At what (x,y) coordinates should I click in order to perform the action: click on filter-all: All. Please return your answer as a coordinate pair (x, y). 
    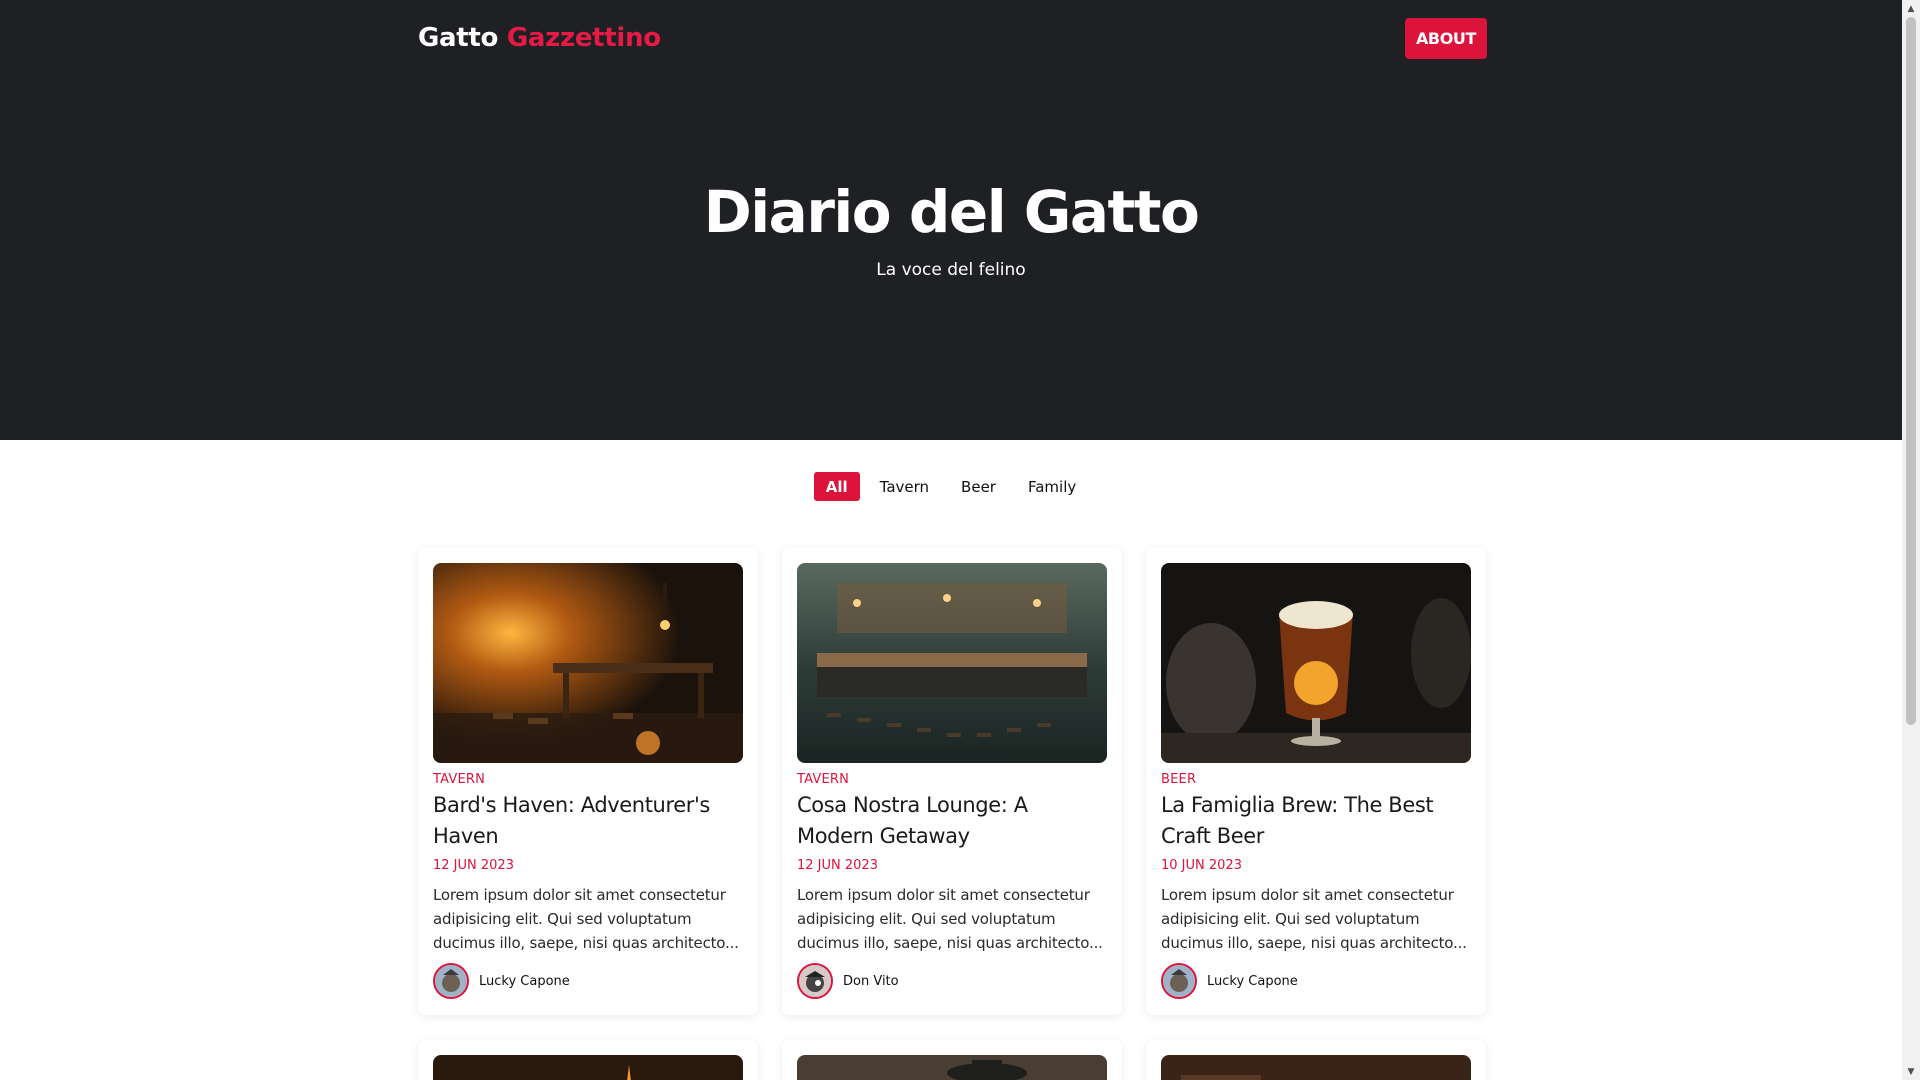
    Looking at the image, I should click on (836, 486).